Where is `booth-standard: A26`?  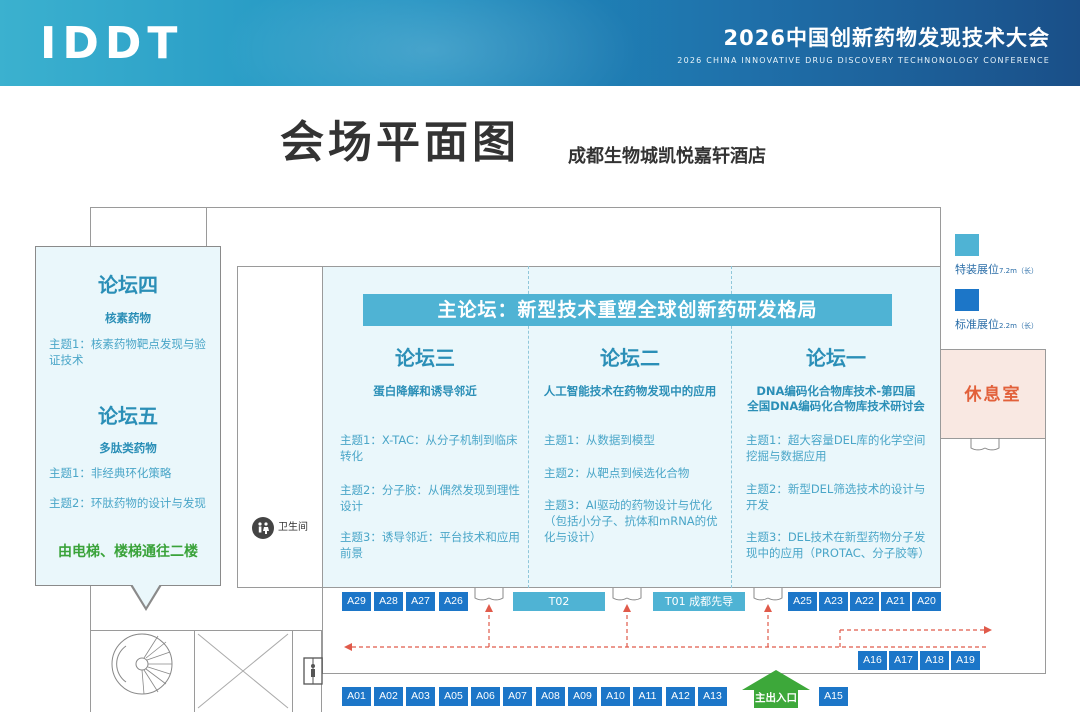 booth-standard: A26 is located at coordinates (453, 601).